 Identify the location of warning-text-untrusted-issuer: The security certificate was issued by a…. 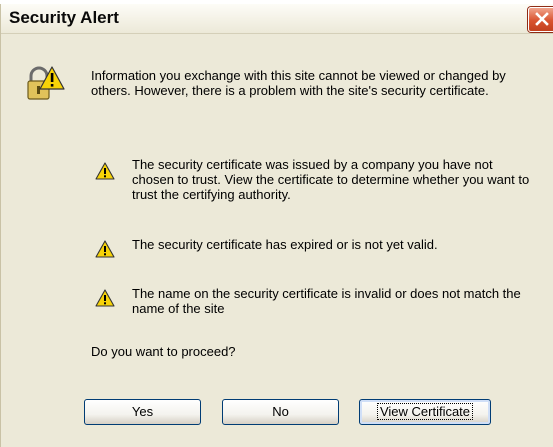
(331, 179).